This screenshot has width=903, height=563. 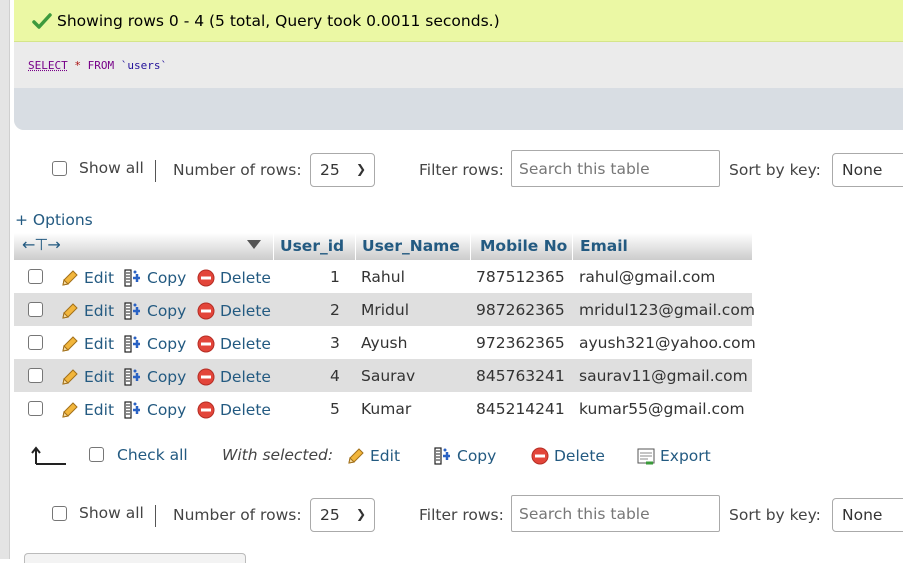 I want to click on sql-actions-bar, so click(x=458, y=109).